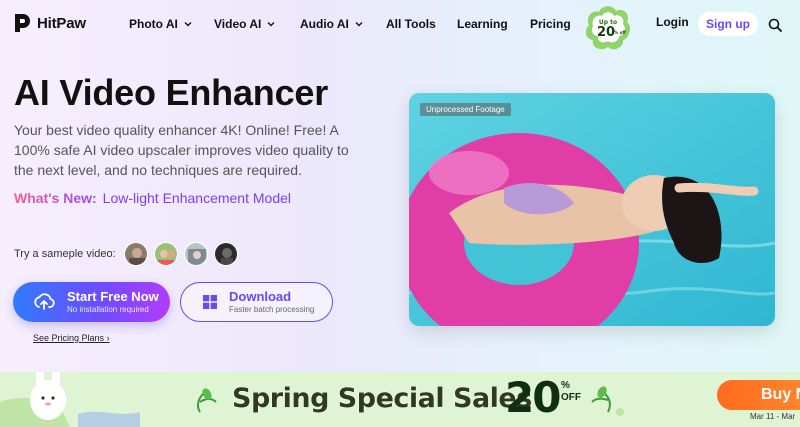 The height and width of the screenshot is (427, 800). I want to click on login-link: Login, so click(672, 22).